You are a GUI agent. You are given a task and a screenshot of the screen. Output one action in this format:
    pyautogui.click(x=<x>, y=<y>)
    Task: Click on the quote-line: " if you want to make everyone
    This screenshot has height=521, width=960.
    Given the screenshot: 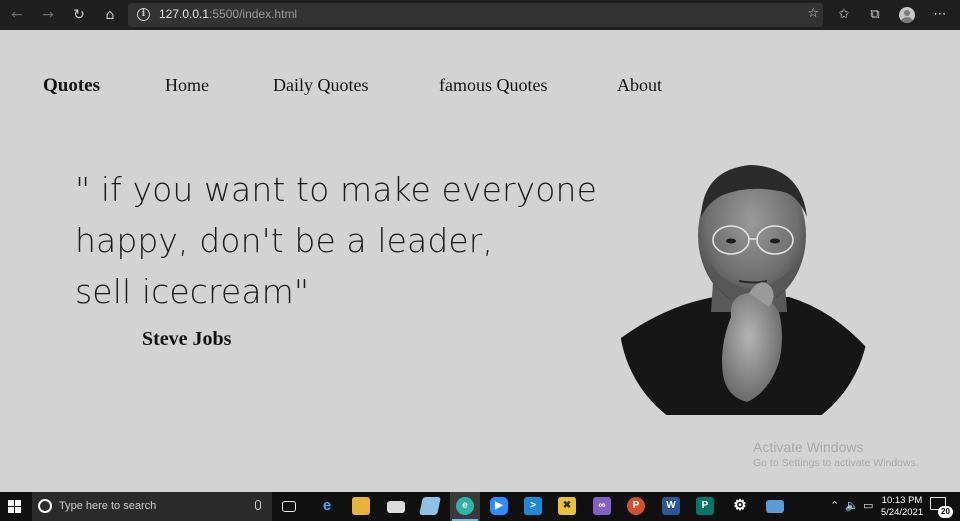 What is the action you would take?
    pyautogui.click(x=336, y=189)
    